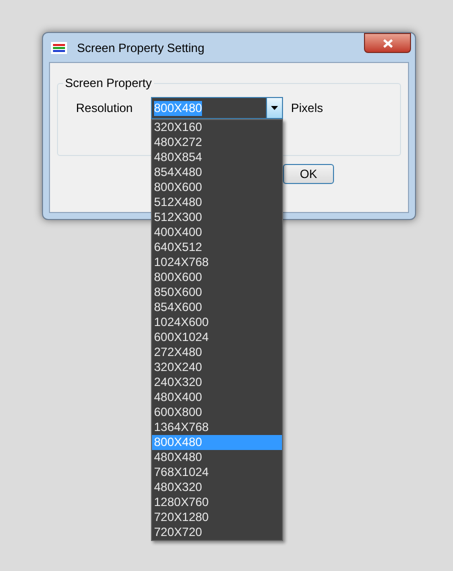  Describe the element at coordinates (217, 307) in the screenshot. I see `dropdown-option: 854X600` at that location.